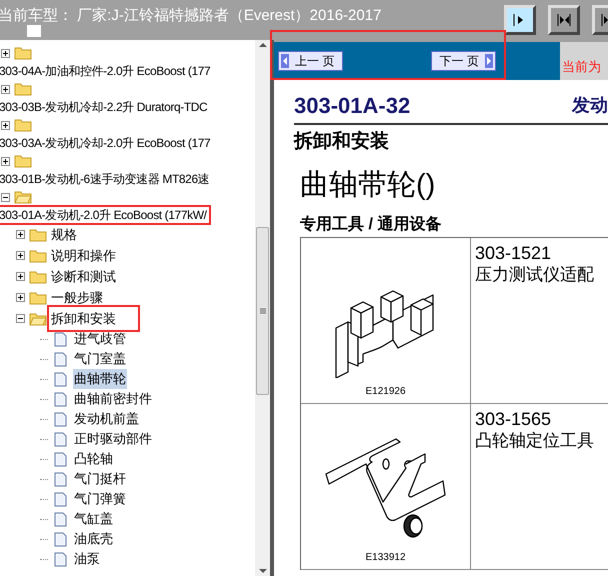 This screenshot has height=576, width=608. Describe the element at coordinates (534, 441) in the screenshot. I see `tool-name: 凸轮轴定位工具` at that location.